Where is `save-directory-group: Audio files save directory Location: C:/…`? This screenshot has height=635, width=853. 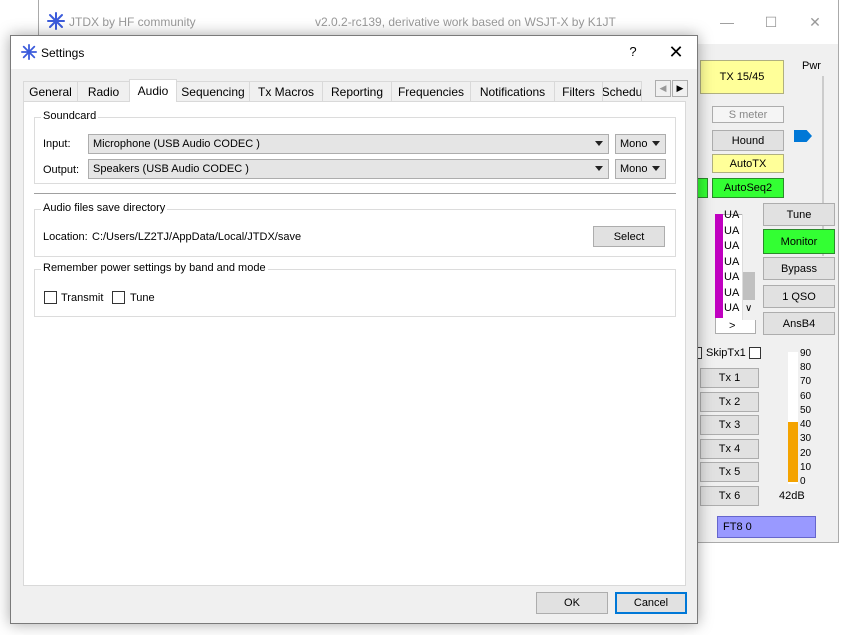
save-directory-group: Audio files save directory Location: C:/… is located at coordinates (355, 229).